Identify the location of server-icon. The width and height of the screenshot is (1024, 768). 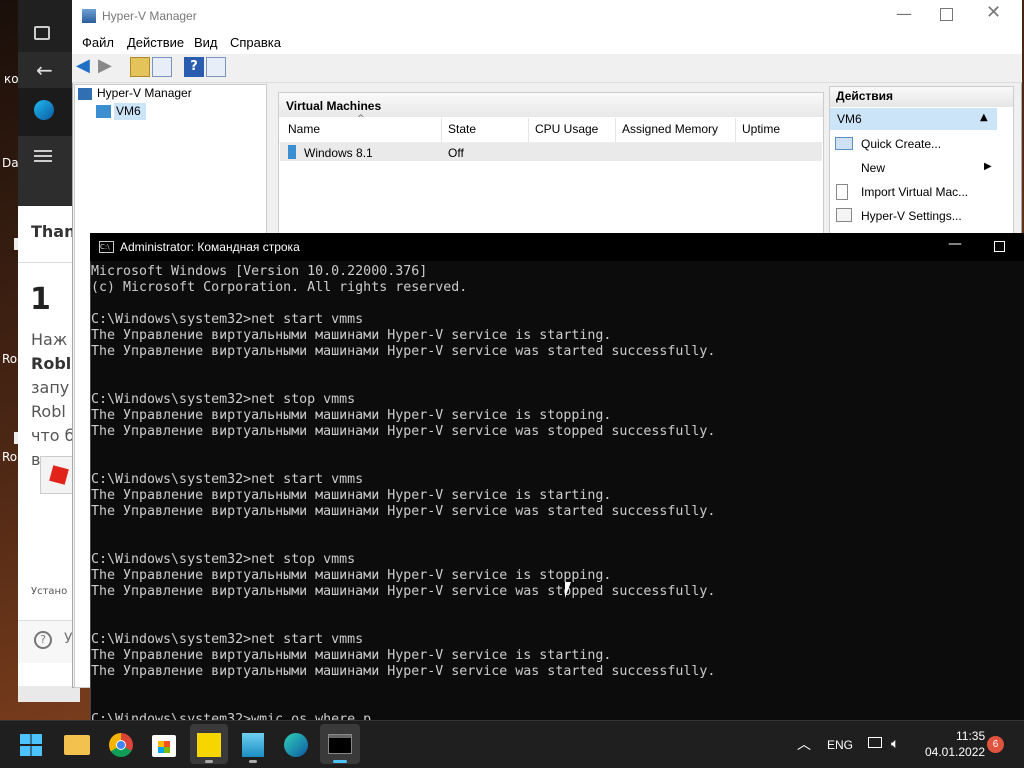
(103, 111).